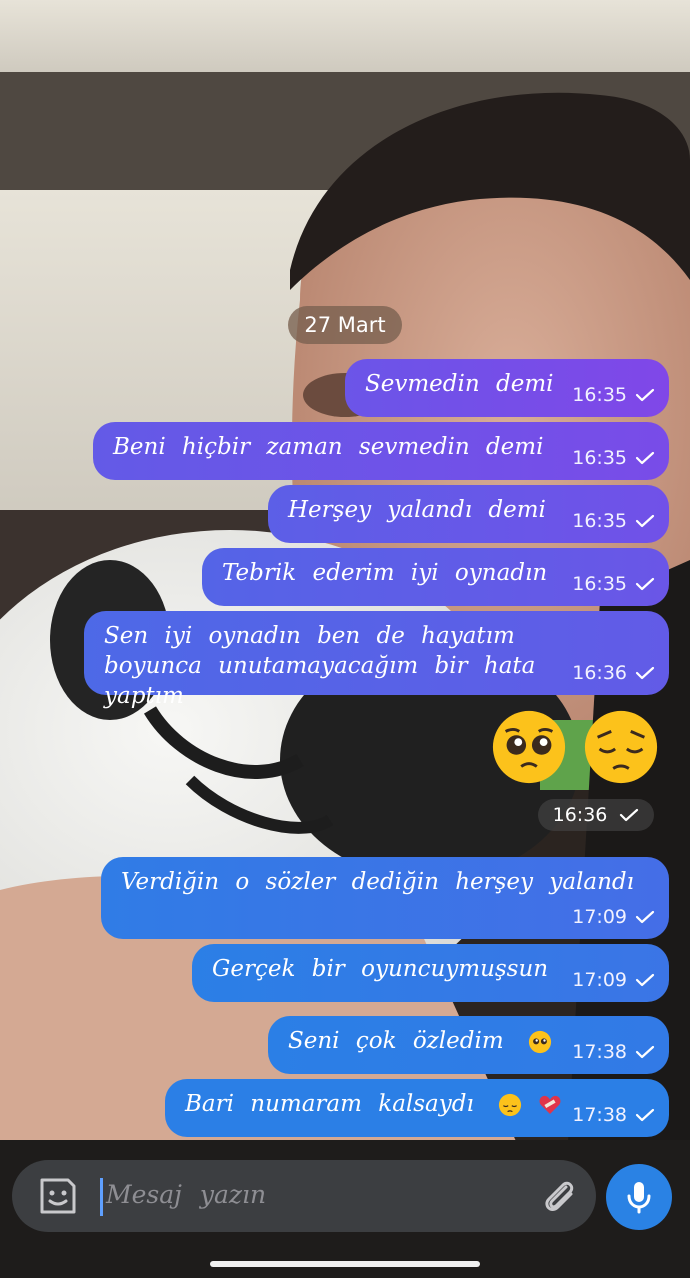 This screenshot has width=690, height=1278. I want to click on message-bubble: Sevmedin demi 16:35, so click(507, 388).